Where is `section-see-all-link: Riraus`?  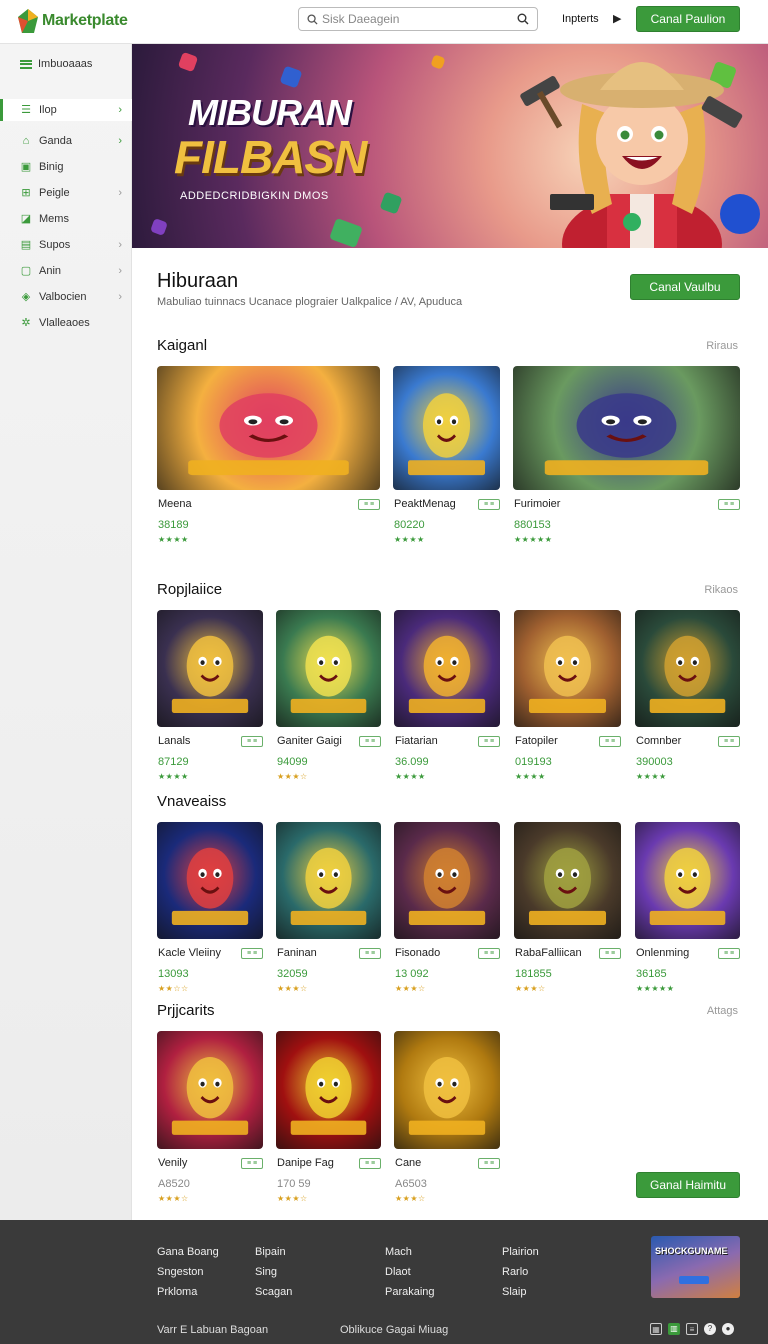
section-see-all-link: Riraus is located at coordinates (722, 346).